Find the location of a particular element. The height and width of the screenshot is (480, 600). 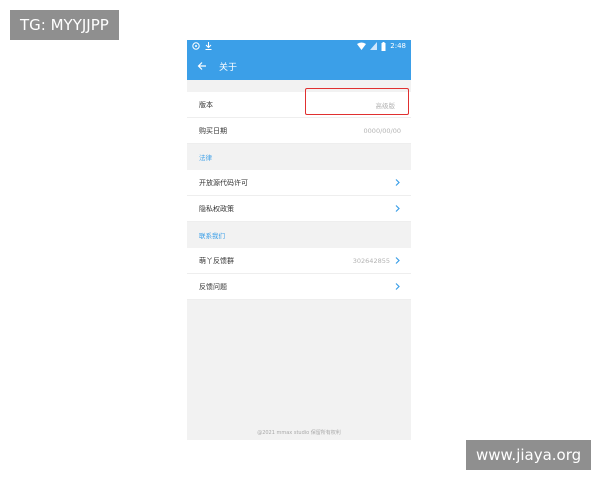

copyright-footer: @2021 mmax studio 保留所有权利 is located at coordinates (299, 433).